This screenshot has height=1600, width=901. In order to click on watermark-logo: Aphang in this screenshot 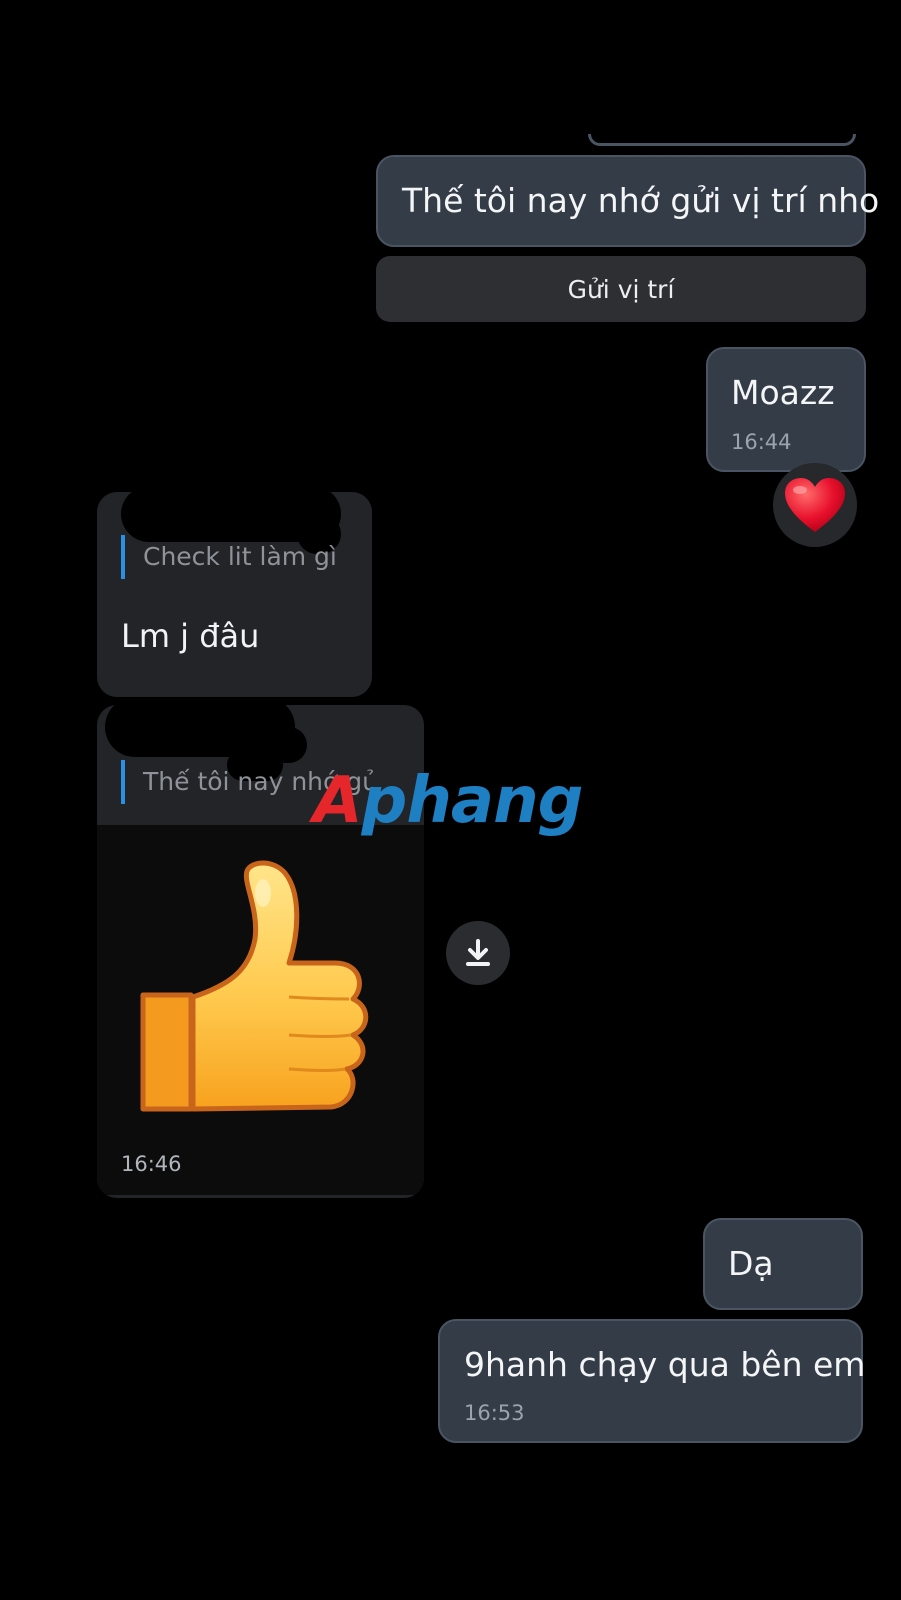, I will do `click(448, 801)`.